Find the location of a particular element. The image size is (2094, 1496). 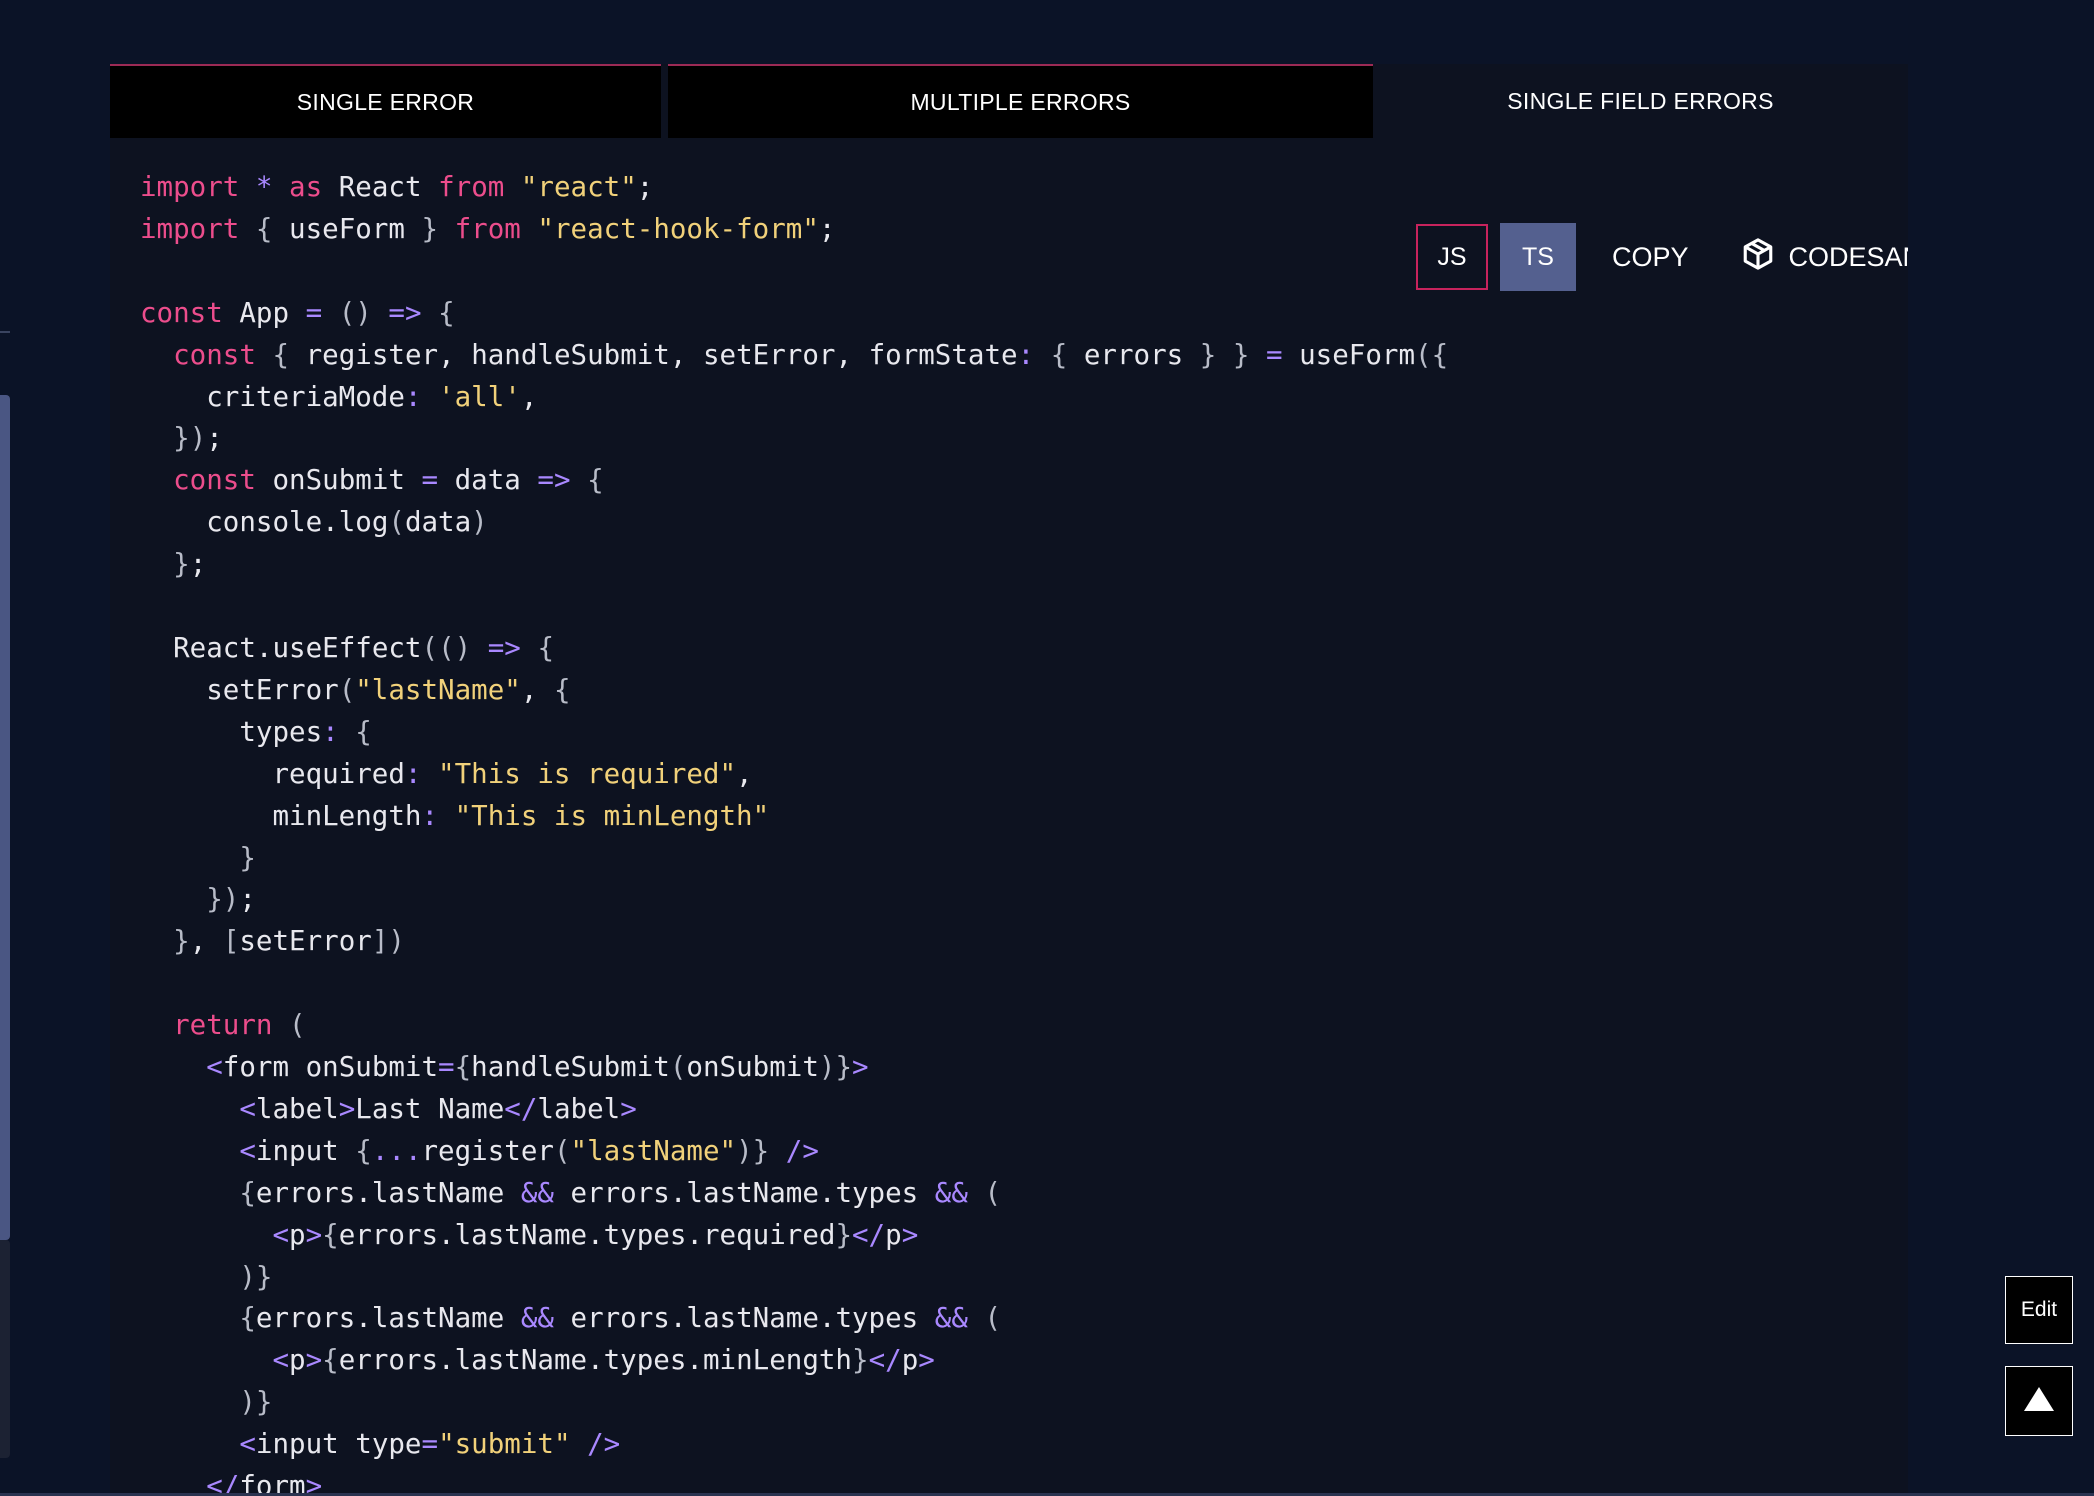

arrow-up-icon is located at coordinates (2039, 1401).